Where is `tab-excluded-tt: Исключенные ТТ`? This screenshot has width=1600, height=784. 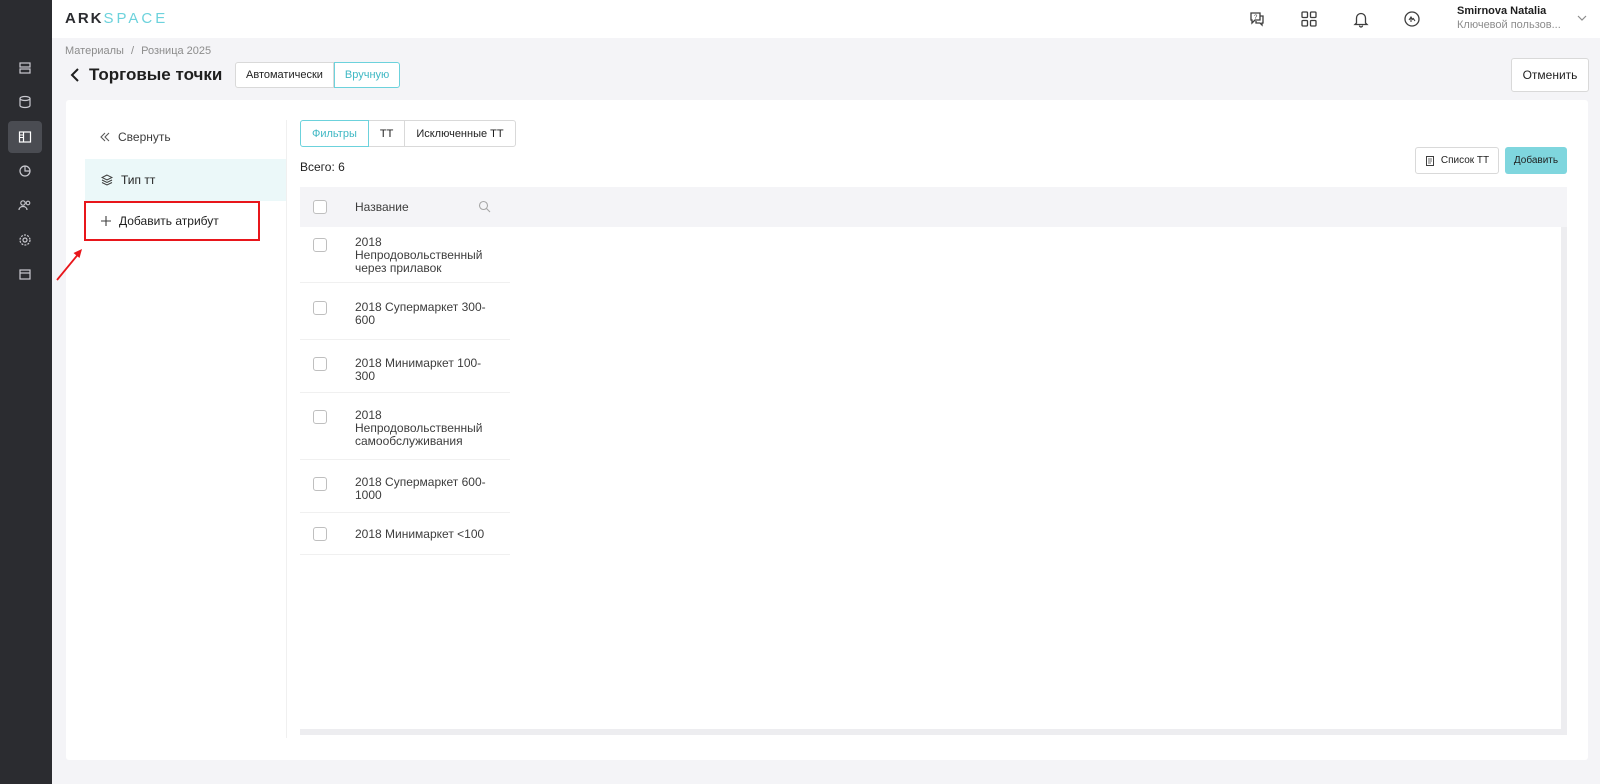
tab-excluded-tt: Исключенные ТТ is located at coordinates (460, 133).